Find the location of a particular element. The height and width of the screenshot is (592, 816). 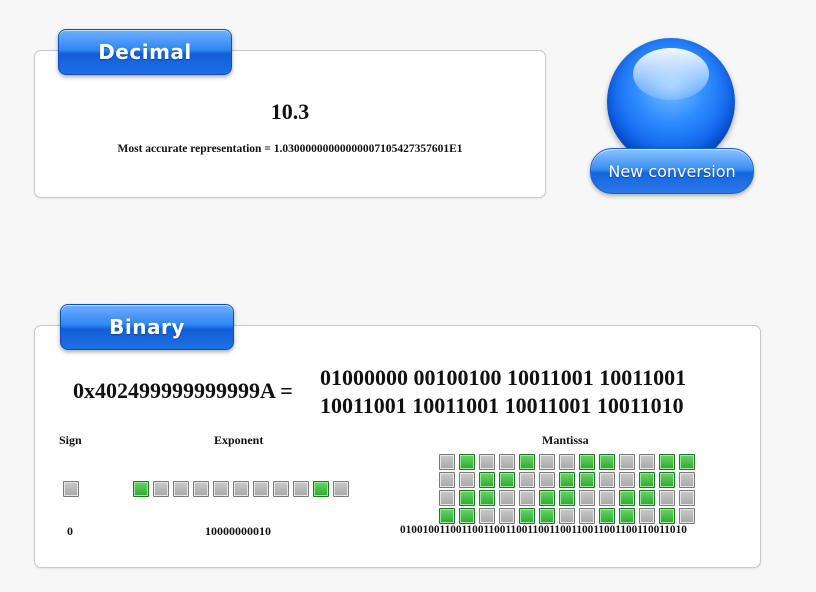

exponent-value: 10000000010 is located at coordinates (238, 531).